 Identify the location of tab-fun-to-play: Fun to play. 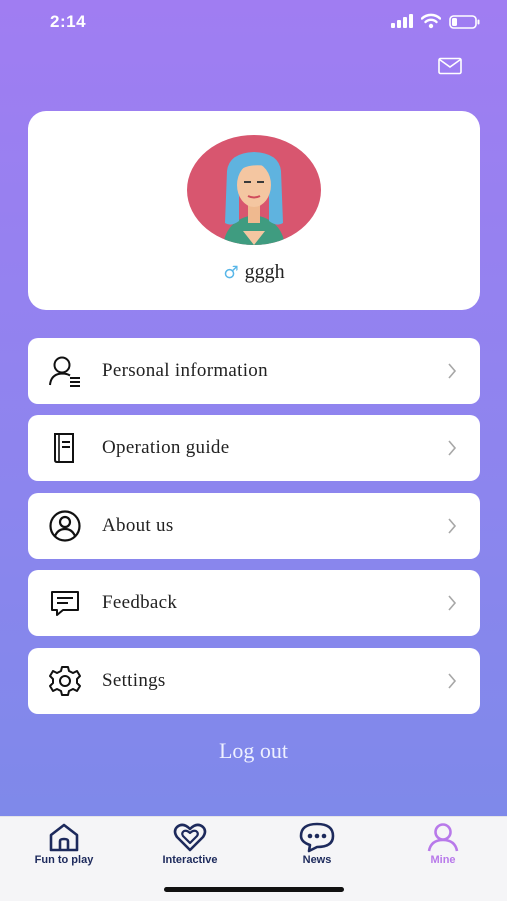
(64, 843).